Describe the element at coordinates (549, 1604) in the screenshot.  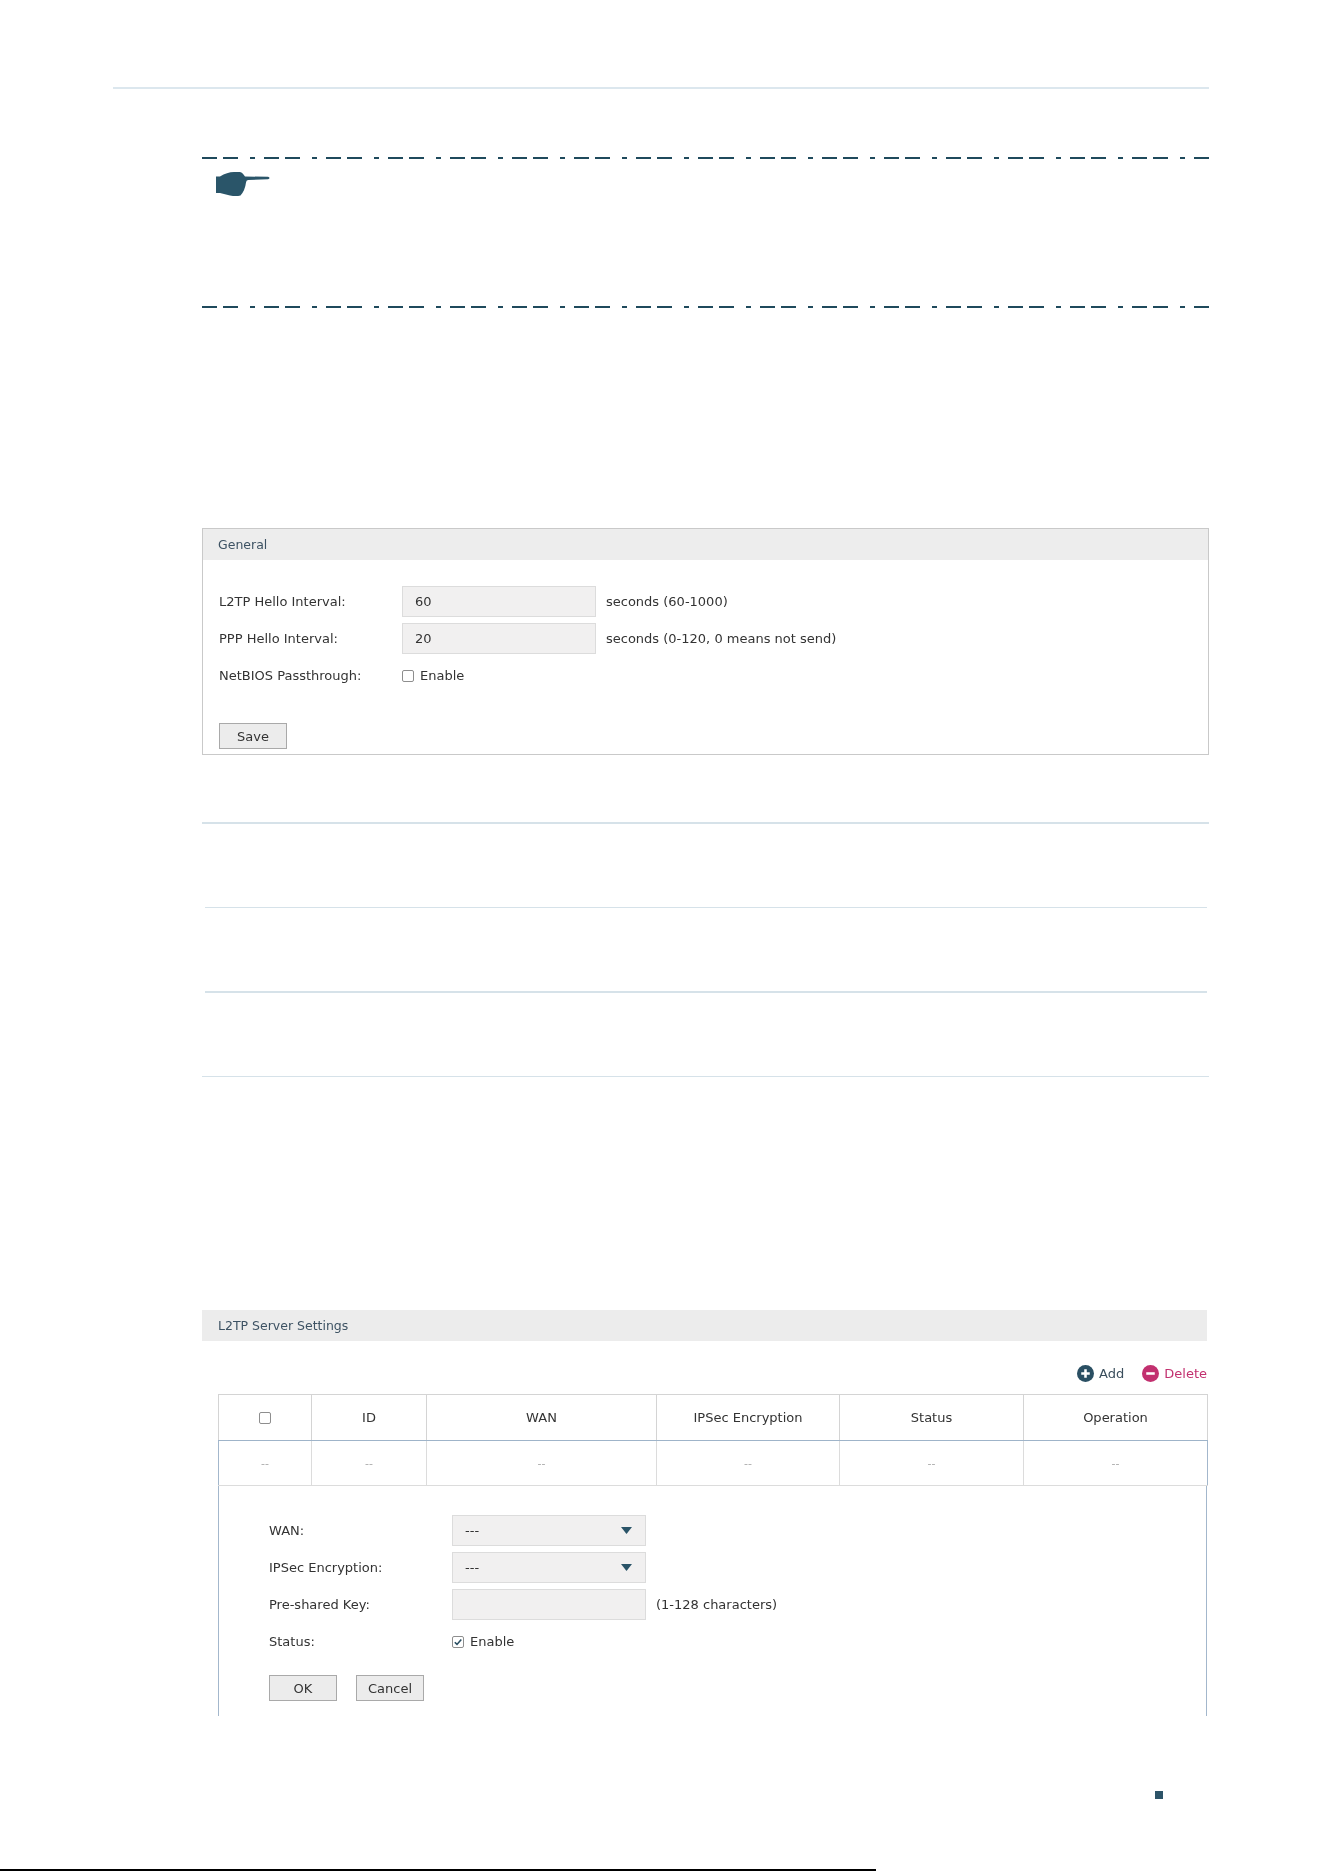
I see `input-field` at that location.